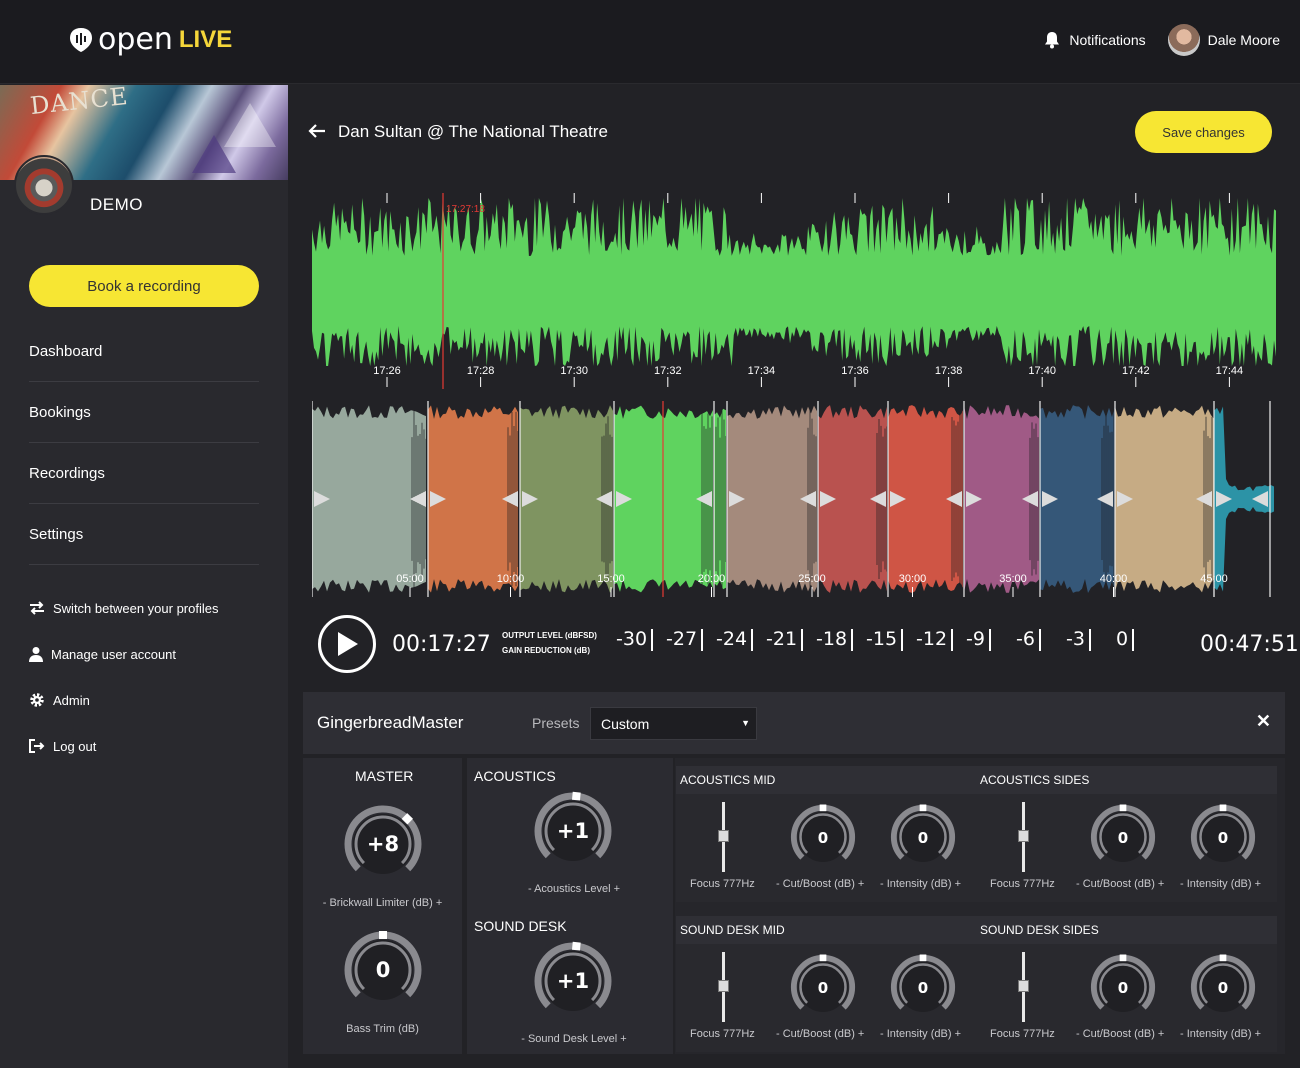 The width and height of the screenshot is (1300, 1068). I want to click on bass-trim-knob: 0, so click(383, 970).